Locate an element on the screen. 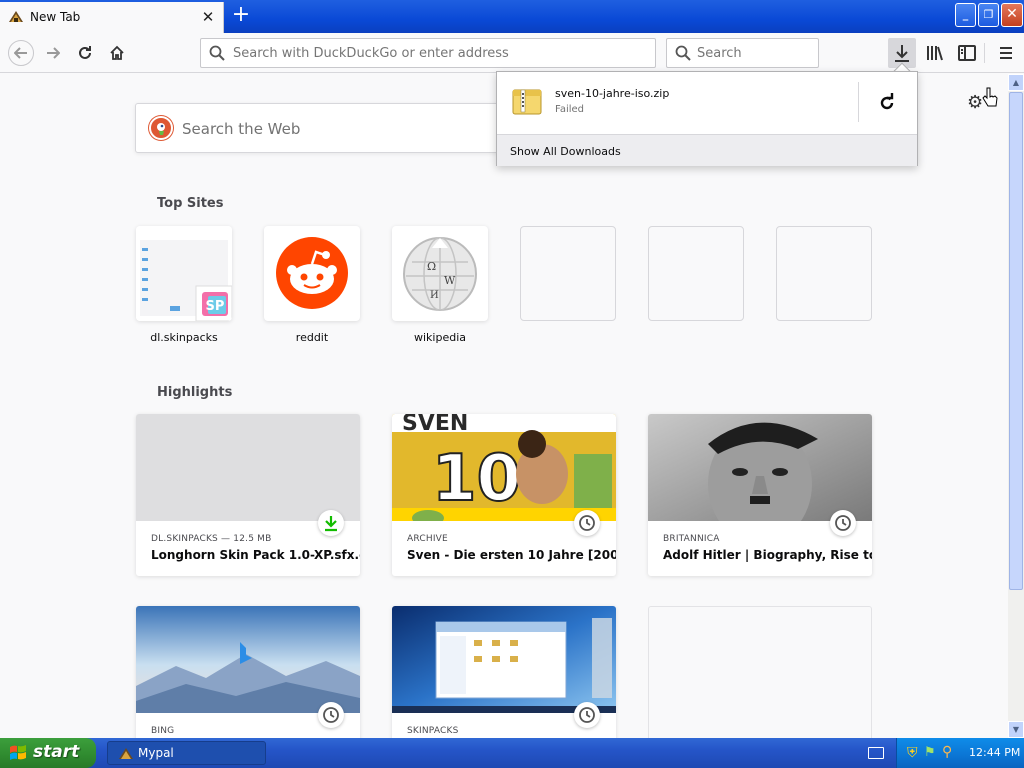  svg-text: 10 is located at coordinates (476, 479).